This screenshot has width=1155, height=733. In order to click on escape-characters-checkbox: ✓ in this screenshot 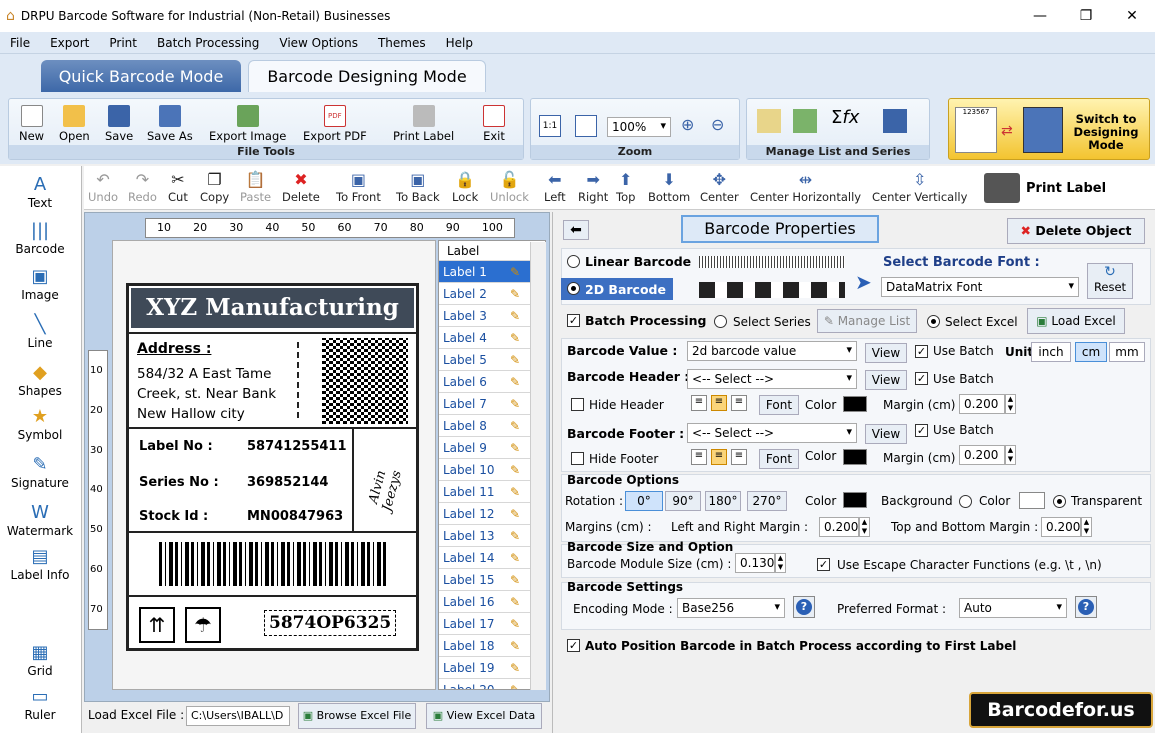, I will do `click(823, 564)`.